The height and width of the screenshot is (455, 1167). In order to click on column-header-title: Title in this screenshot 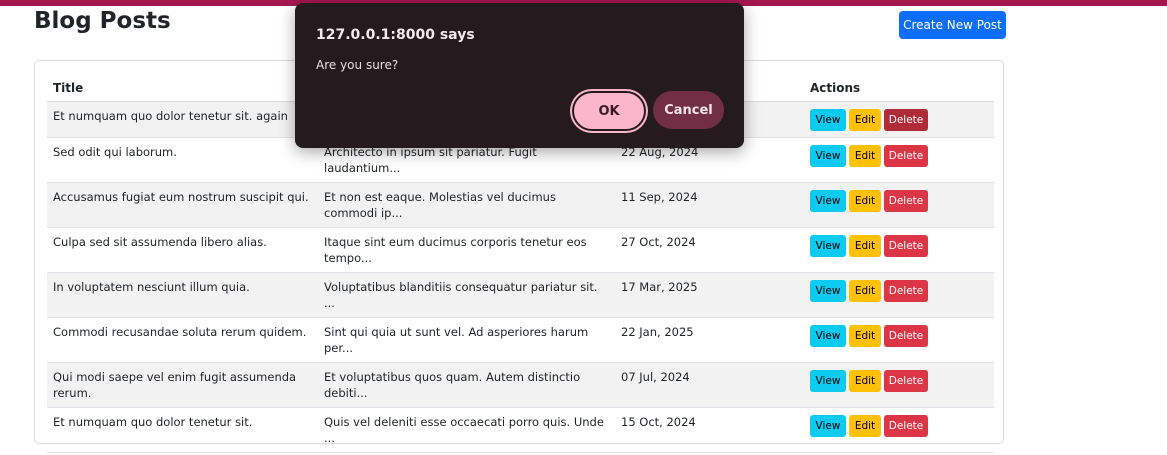, I will do `click(182, 88)`.